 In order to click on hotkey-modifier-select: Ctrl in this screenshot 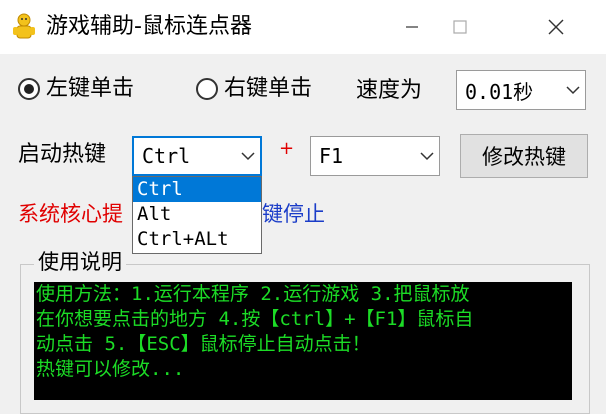, I will do `click(197, 156)`.